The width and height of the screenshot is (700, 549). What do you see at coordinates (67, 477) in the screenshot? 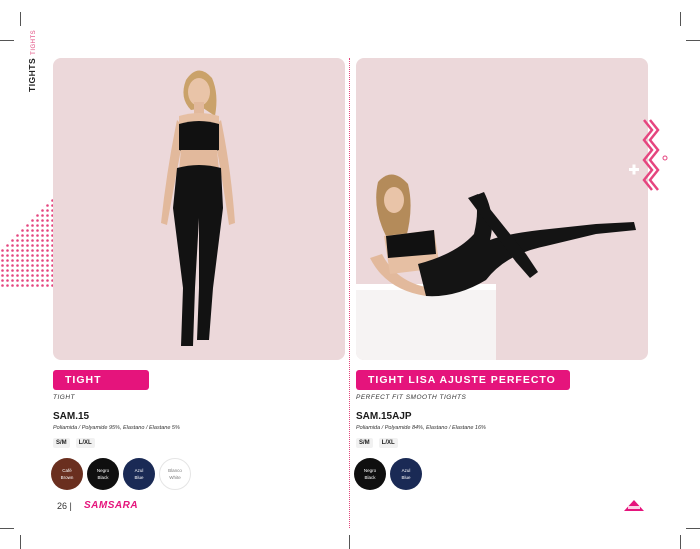
I see `color-name-en: Brown` at bounding box center [67, 477].